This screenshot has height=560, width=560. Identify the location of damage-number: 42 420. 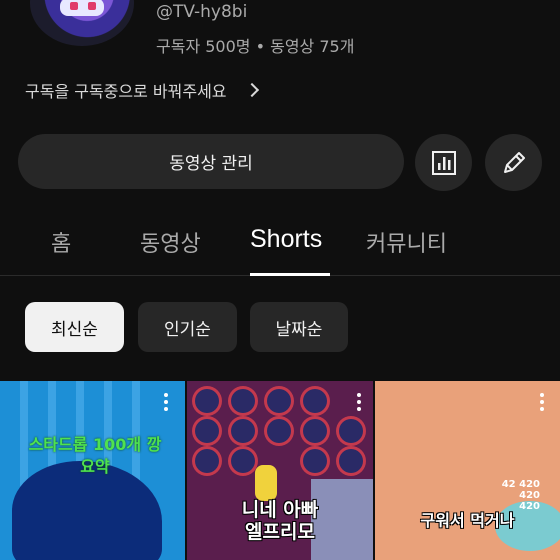
(520, 484).